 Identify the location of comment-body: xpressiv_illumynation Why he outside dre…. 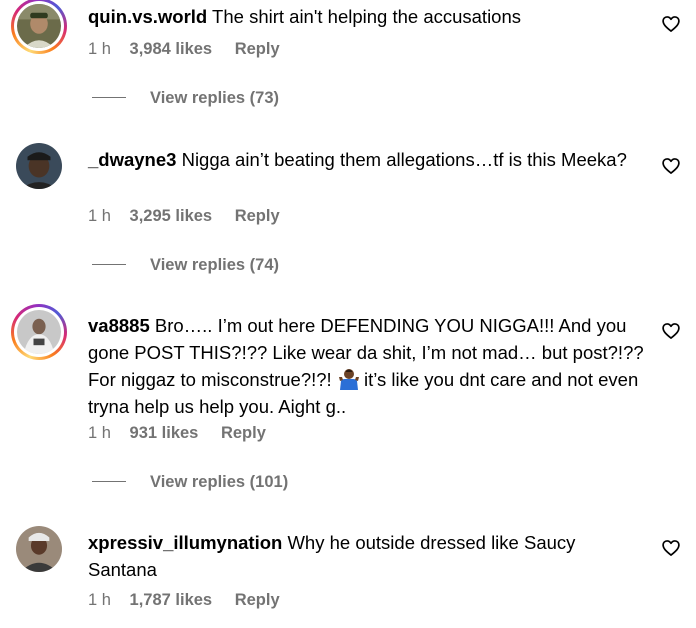
(368, 556).